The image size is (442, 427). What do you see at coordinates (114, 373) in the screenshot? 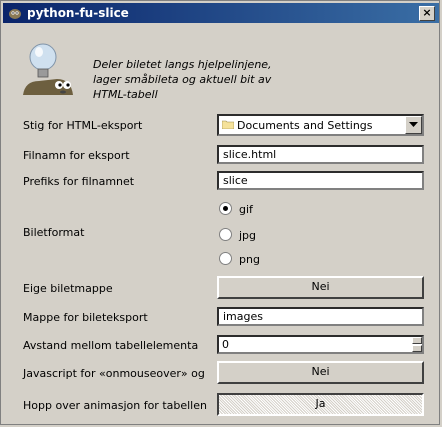
I see `javascript-label: Javascript for «onmouseover» og` at bounding box center [114, 373].